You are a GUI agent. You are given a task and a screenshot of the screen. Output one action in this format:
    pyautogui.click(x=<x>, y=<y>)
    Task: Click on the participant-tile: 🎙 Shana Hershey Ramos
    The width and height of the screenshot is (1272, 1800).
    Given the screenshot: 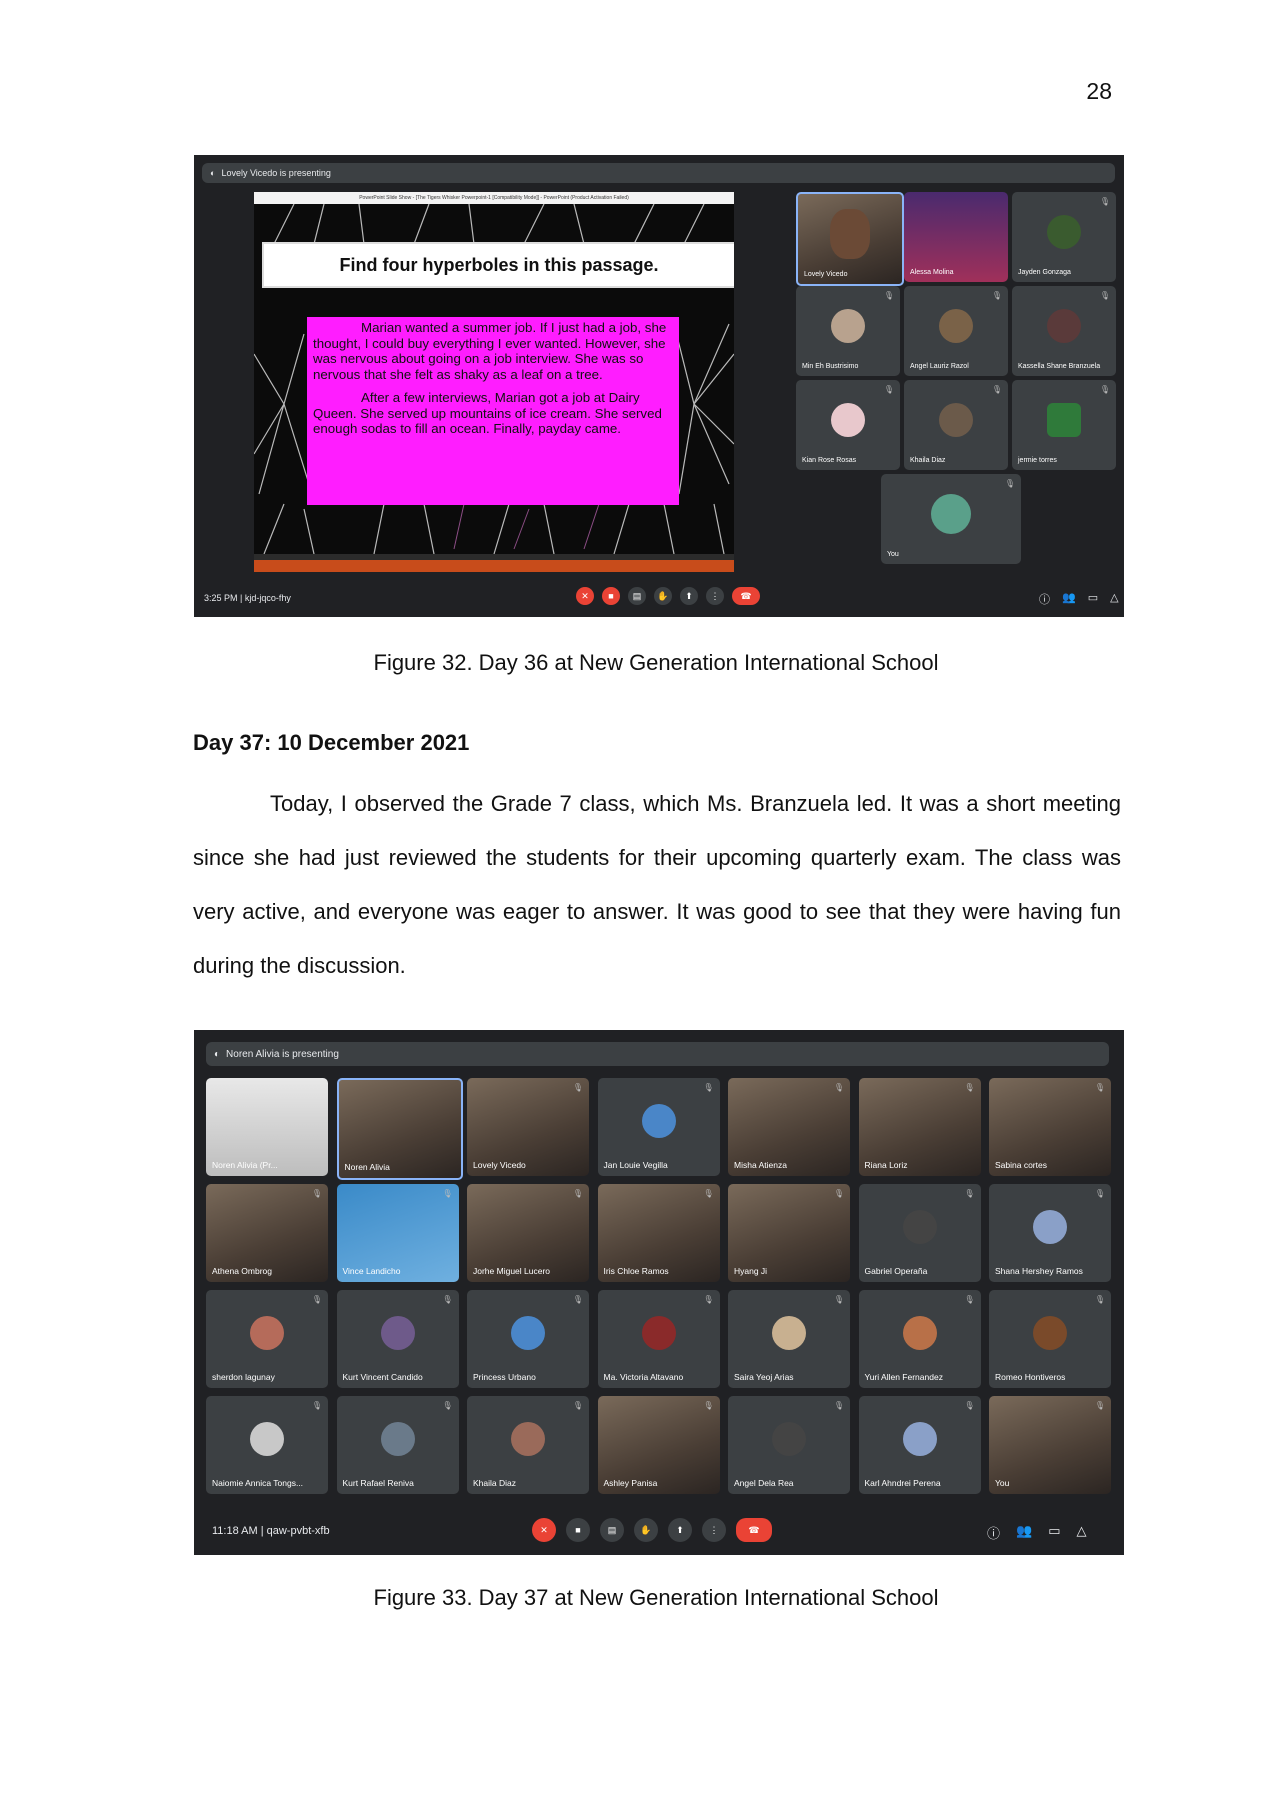 What is the action you would take?
    pyautogui.click(x=1050, y=1233)
    